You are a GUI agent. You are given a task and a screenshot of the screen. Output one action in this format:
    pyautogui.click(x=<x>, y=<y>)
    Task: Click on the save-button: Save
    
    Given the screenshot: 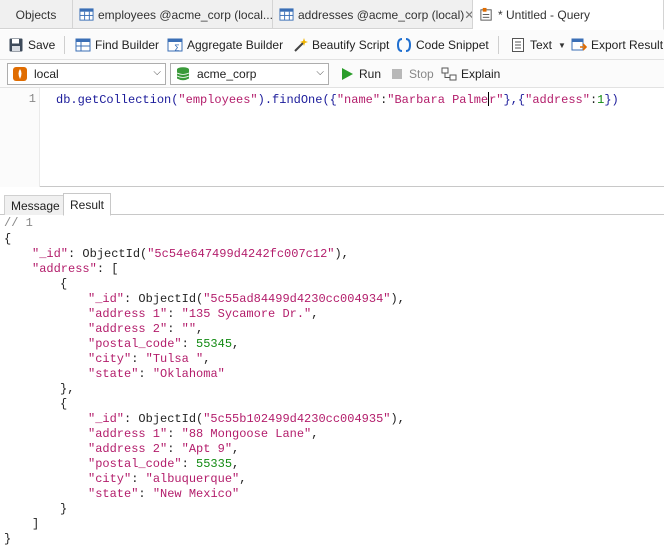 What is the action you would take?
    pyautogui.click(x=31, y=45)
    